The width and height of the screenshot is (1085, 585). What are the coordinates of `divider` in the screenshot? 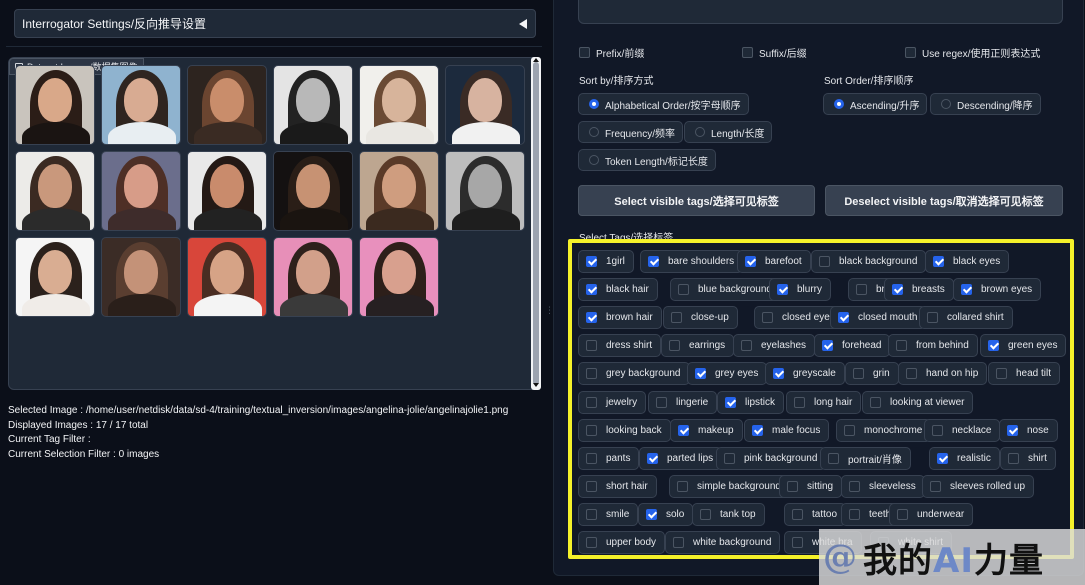 It's located at (274, 46).